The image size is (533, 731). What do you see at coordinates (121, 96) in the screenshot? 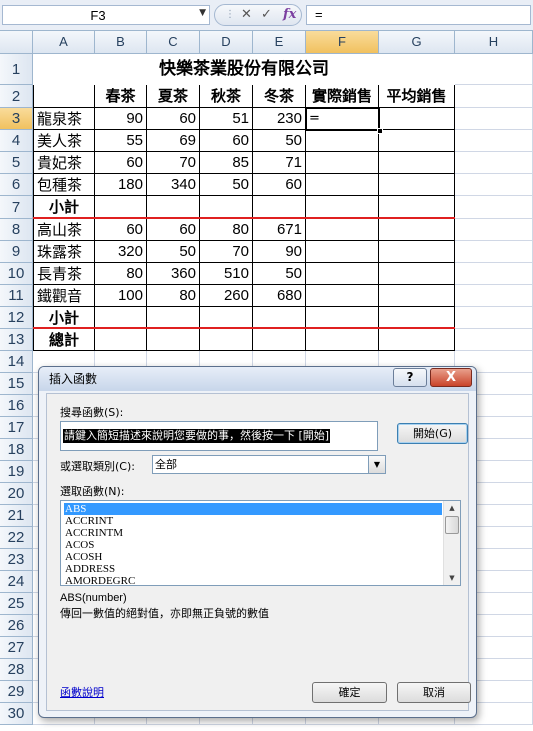
I see `column-heading: 春茶` at bounding box center [121, 96].